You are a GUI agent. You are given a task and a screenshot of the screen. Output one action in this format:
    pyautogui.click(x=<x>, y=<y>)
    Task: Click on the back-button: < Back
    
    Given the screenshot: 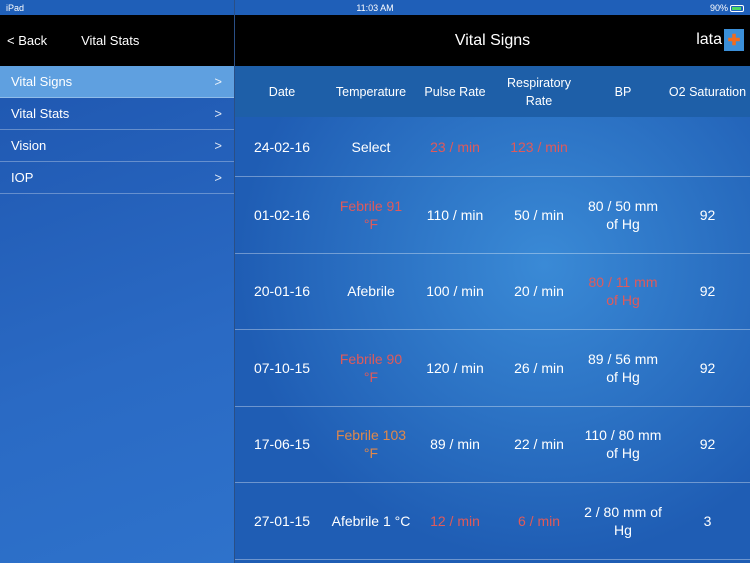 What is the action you would take?
    pyautogui.click(x=27, y=40)
    